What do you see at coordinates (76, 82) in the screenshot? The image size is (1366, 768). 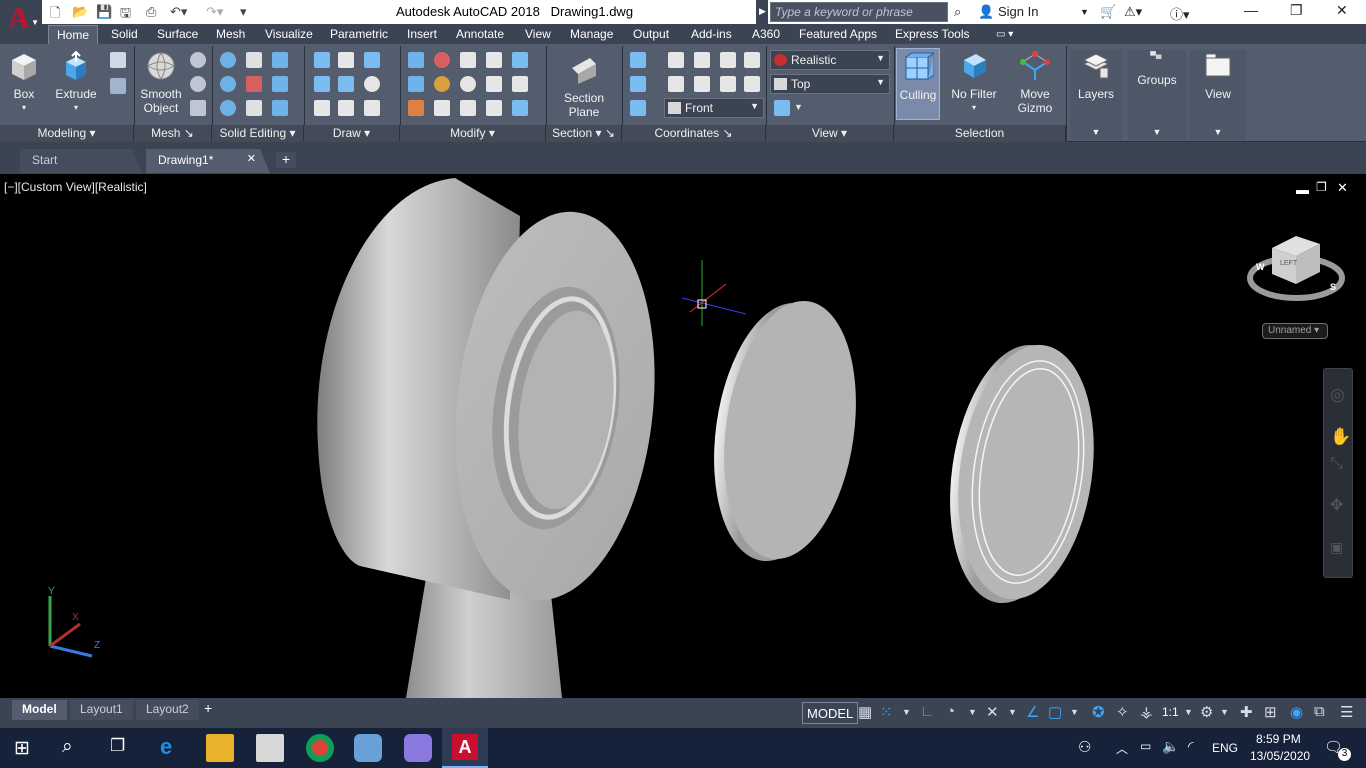 I see `extrude-button: Extrude ▾` at bounding box center [76, 82].